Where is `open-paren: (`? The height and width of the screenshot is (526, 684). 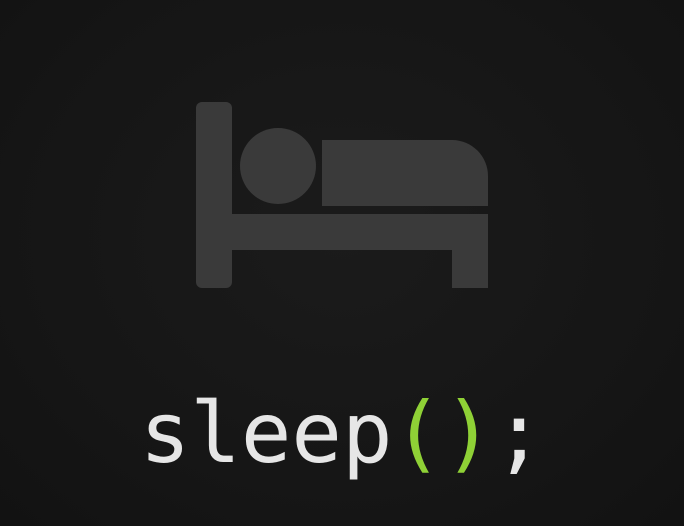
open-paren: ( is located at coordinates (418, 433).